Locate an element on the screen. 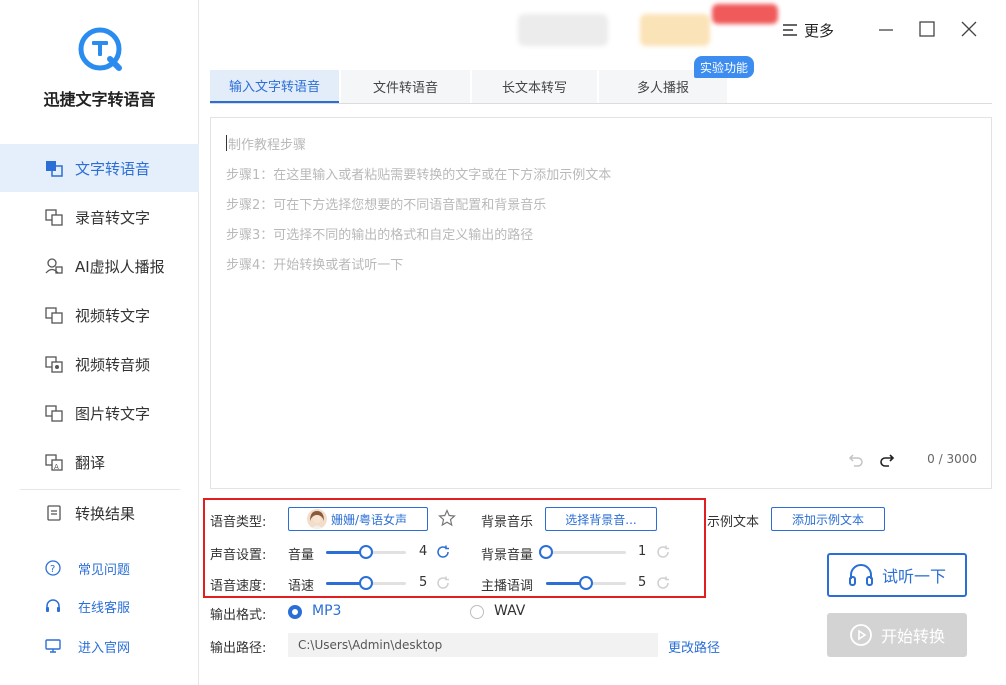 This screenshot has width=1006, height=685. add-sample-text-button: 添加示例文本 is located at coordinates (828, 519).